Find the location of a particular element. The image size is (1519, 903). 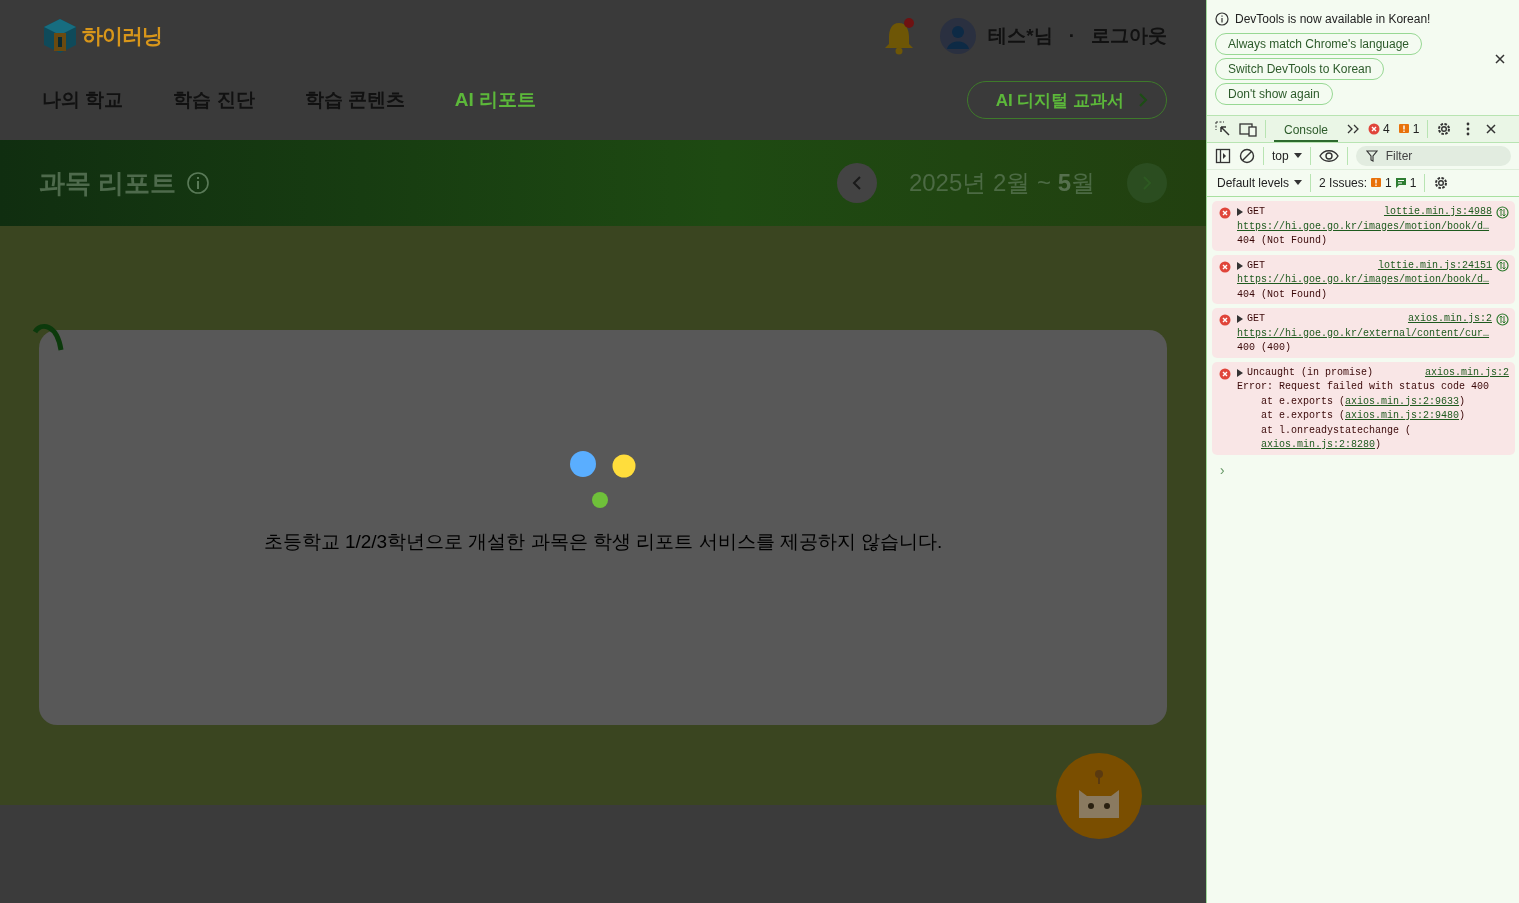

issues-button: 2 Issues: 1 1 is located at coordinates (1368, 183).